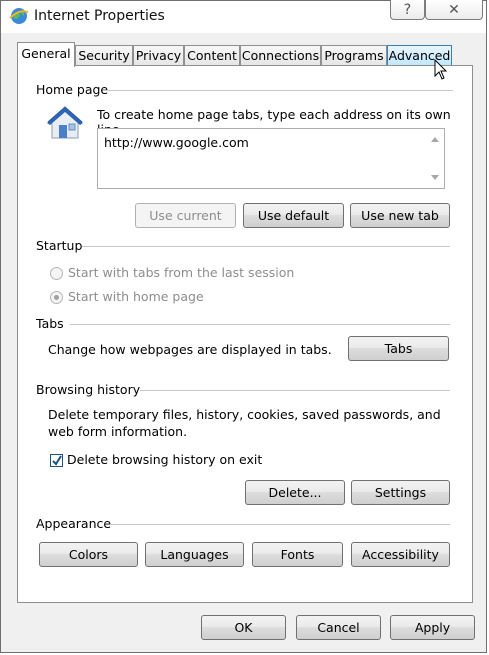 This screenshot has width=489, height=655. I want to click on startup-divider, so click(266, 246).